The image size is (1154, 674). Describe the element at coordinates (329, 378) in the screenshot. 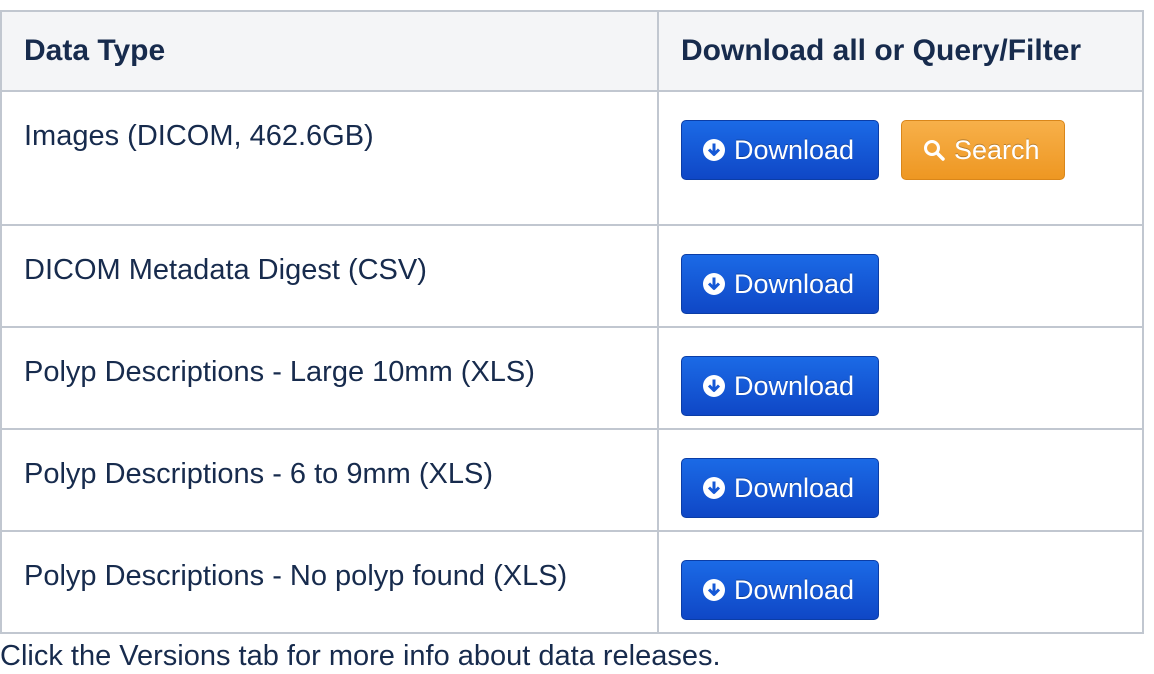

I see `data-type-cell: Polyp Descriptions - Large 10mm (XLS)` at that location.